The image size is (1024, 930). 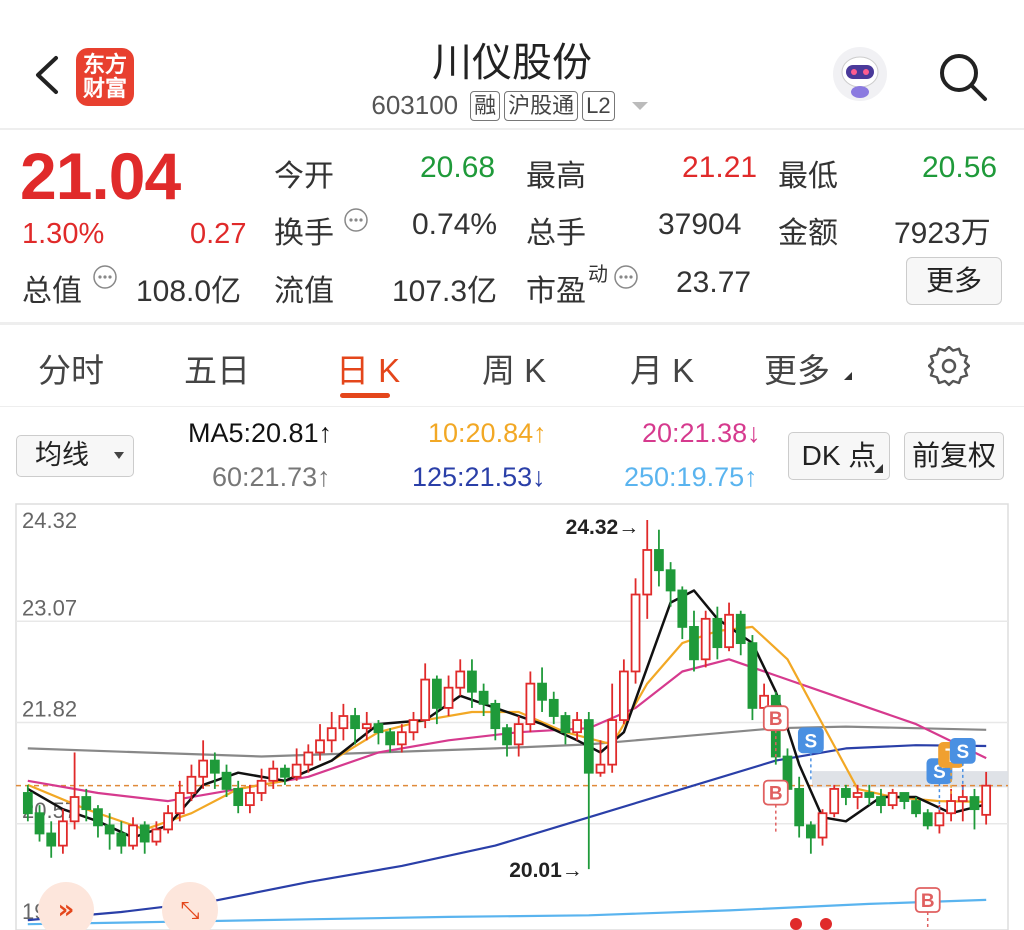 What do you see at coordinates (910, 779) in the screenshot?
I see `gap-band` at bounding box center [910, 779].